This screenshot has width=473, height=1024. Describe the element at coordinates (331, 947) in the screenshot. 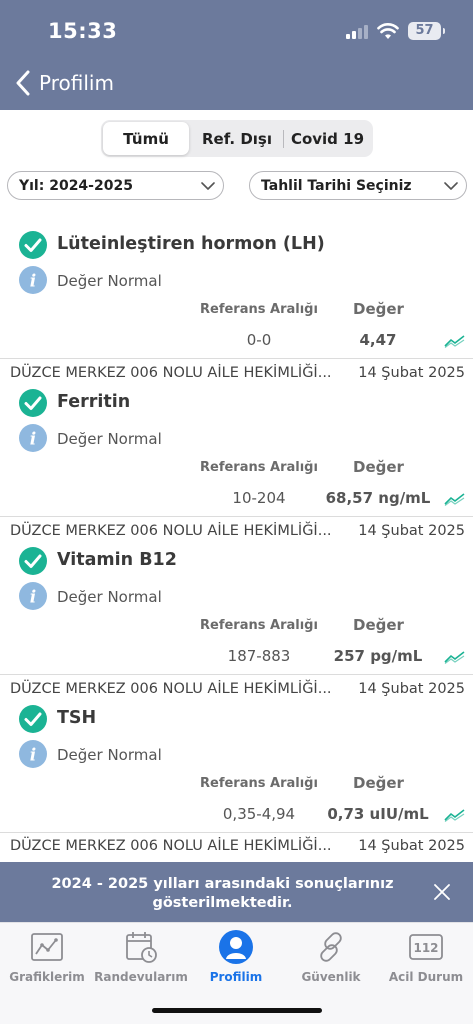

I see `link-icon` at that location.